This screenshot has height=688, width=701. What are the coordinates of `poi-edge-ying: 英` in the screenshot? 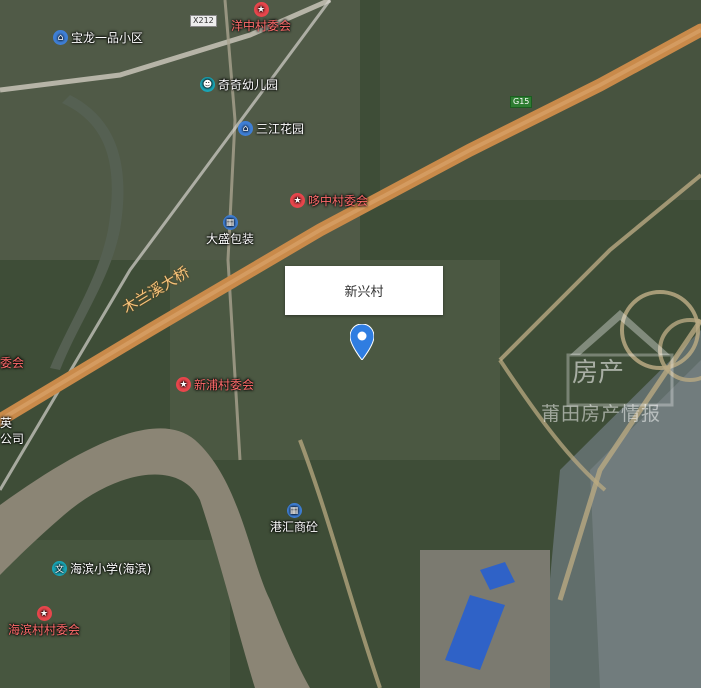 It's located at (6, 422).